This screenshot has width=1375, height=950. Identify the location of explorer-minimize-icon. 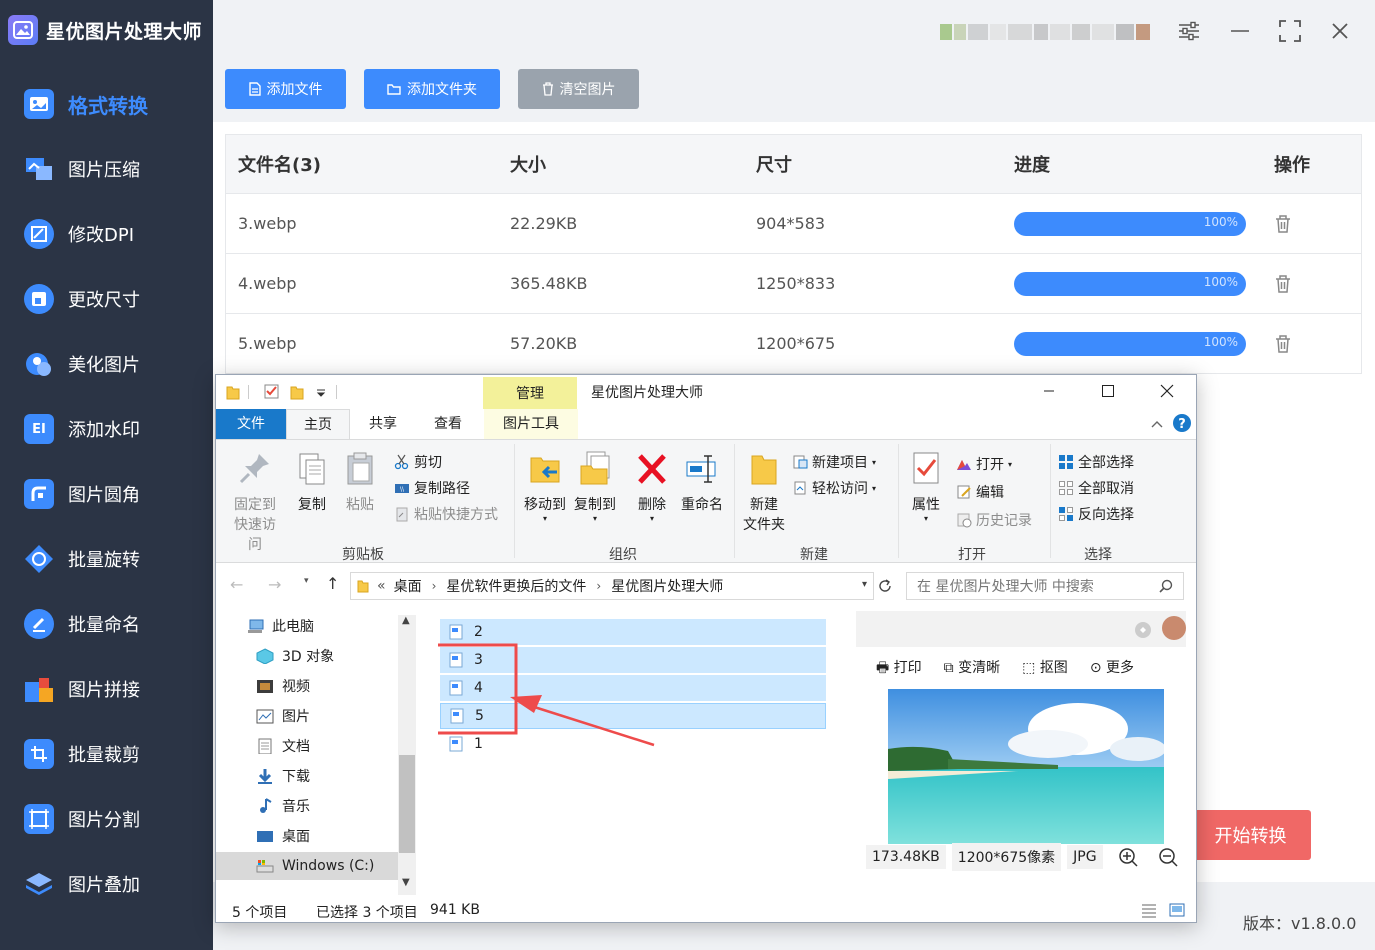
(1049, 391).